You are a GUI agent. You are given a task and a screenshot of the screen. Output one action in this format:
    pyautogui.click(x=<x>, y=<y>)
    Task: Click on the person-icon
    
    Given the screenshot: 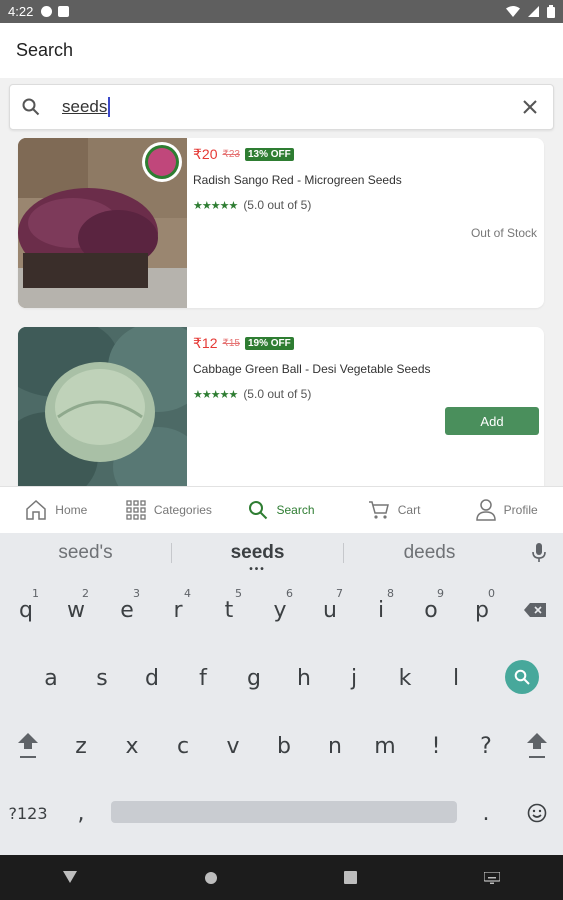 What is the action you would take?
    pyautogui.click(x=485, y=510)
    